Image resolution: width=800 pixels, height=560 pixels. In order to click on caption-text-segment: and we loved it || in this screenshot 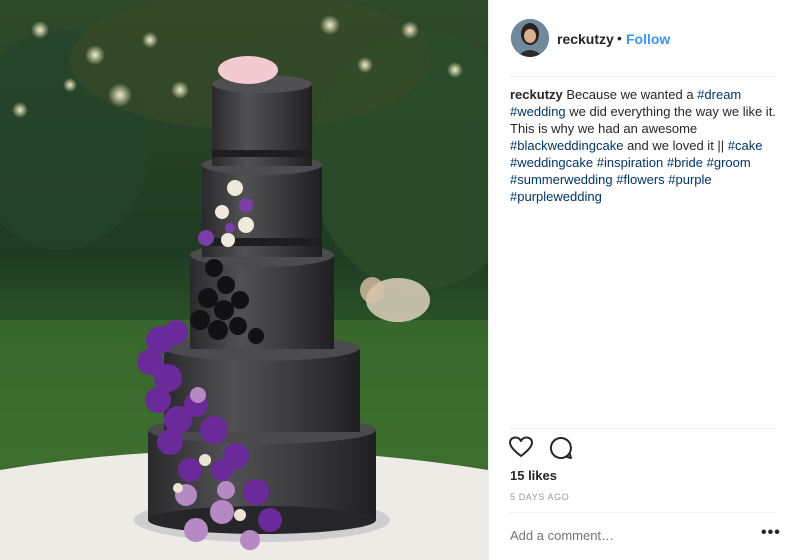, I will do `click(675, 145)`.